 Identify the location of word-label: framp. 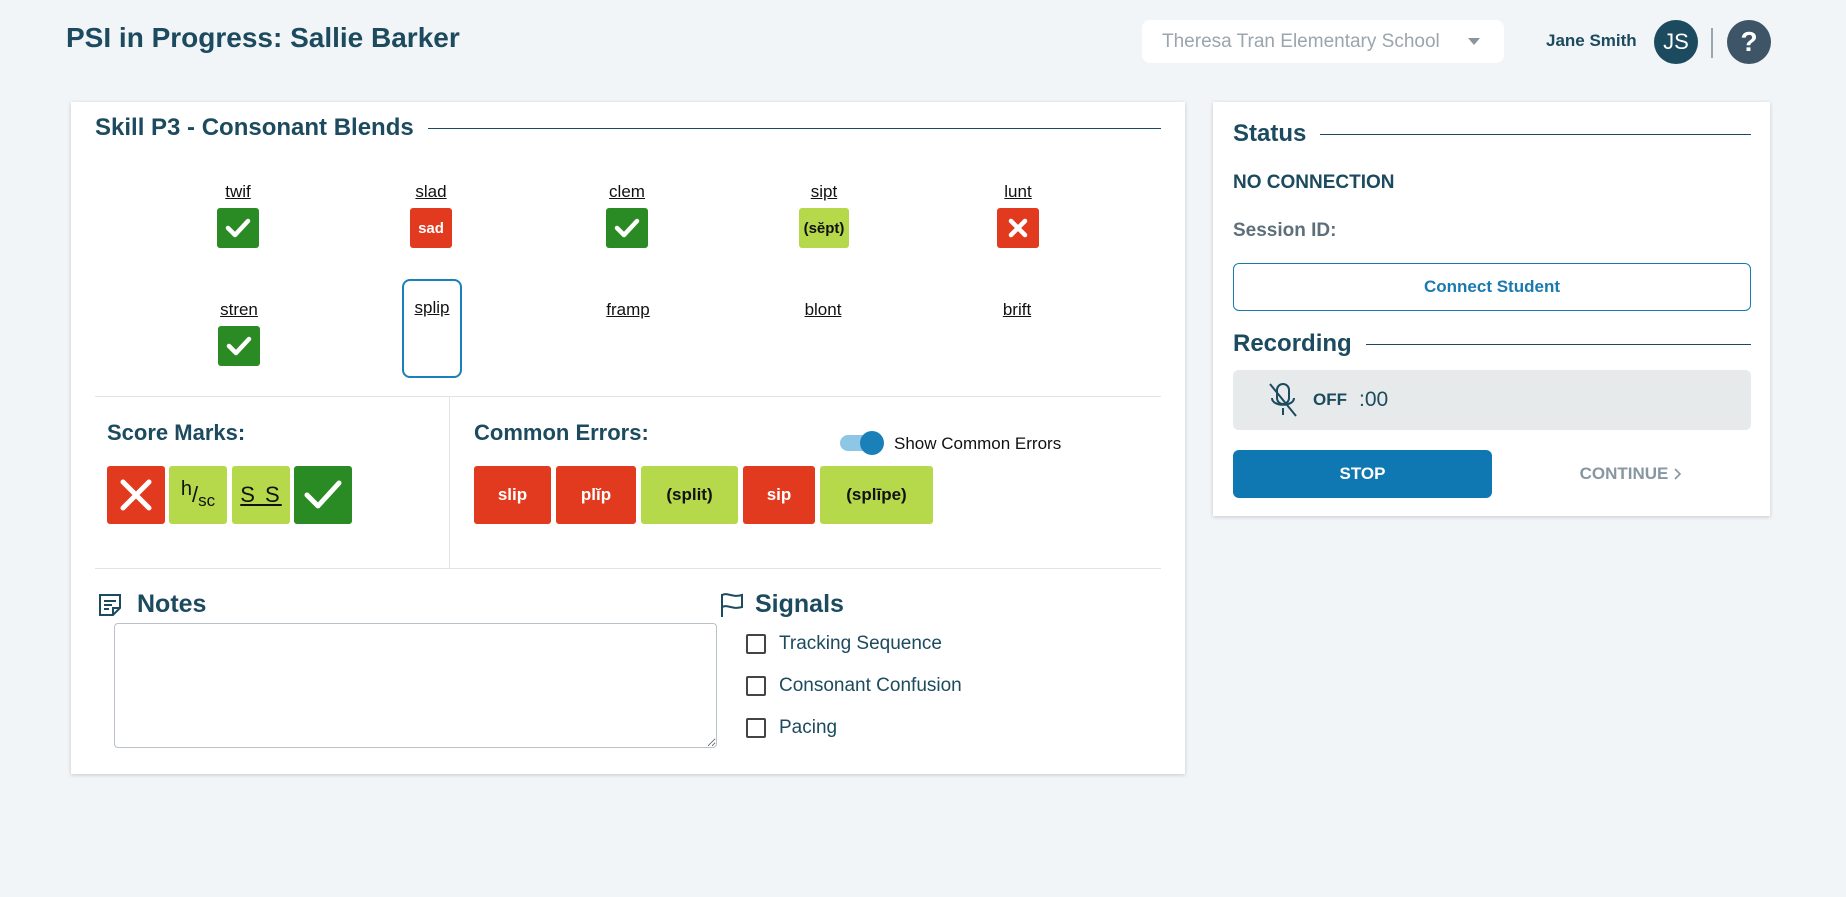
(628, 309).